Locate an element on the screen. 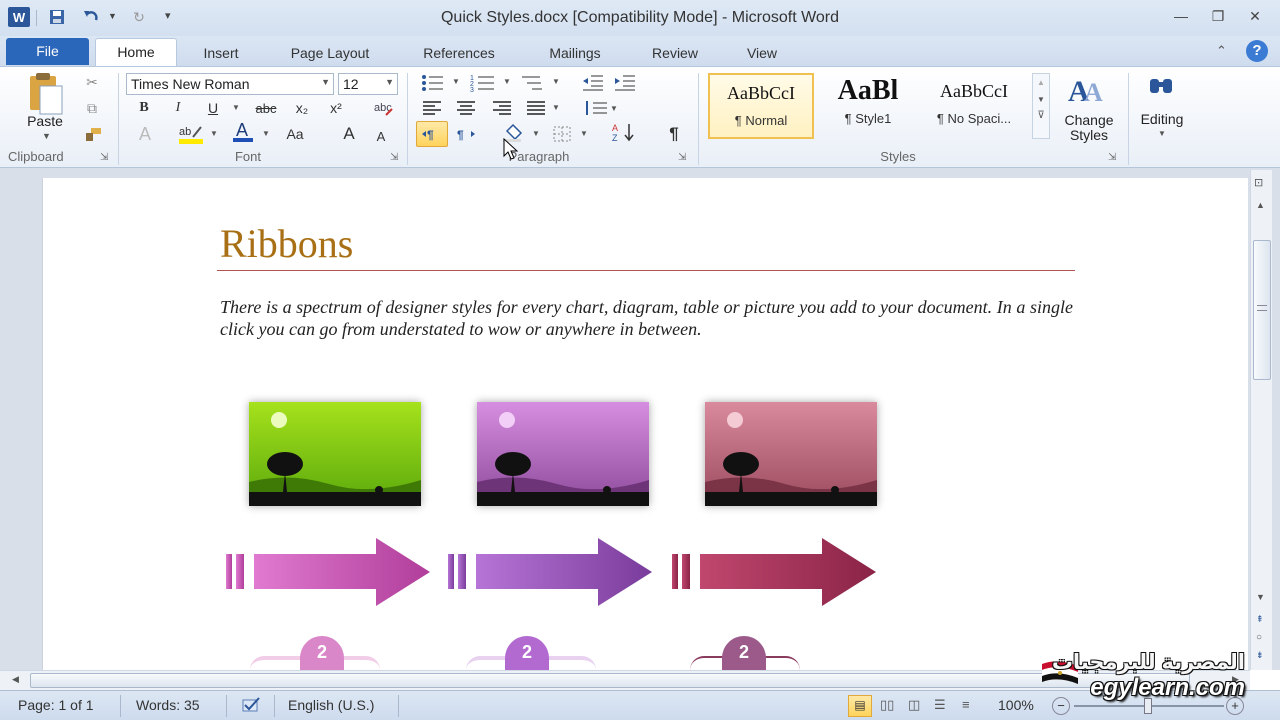  bullets-icon: ▼ is located at coordinates (440, 82).